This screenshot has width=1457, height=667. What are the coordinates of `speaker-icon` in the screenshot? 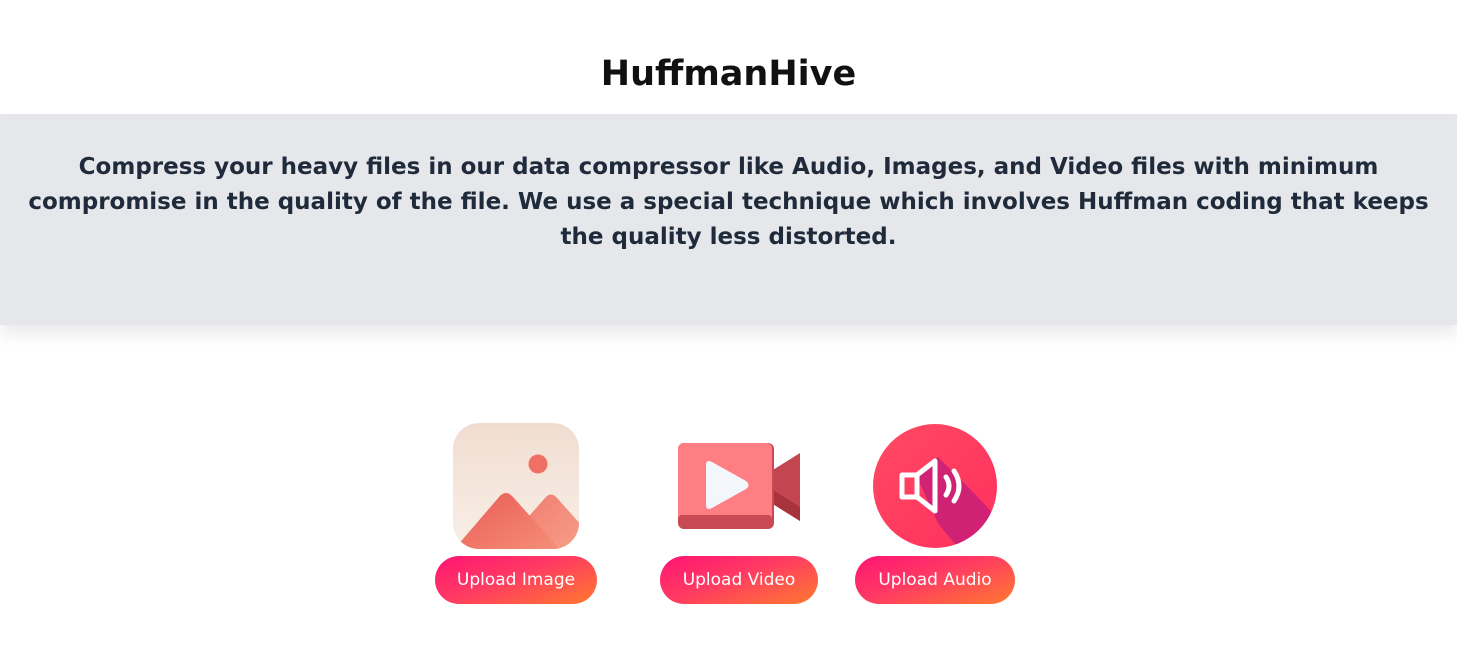 It's located at (935, 486).